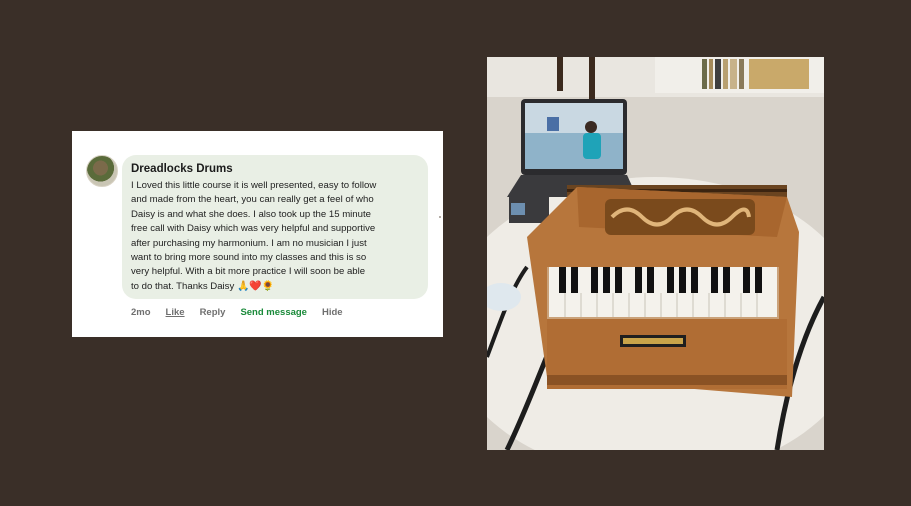 Image resolution: width=911 pixels, height=506 pixels. I want to click on reply-button: Reply, so click(213, 312).